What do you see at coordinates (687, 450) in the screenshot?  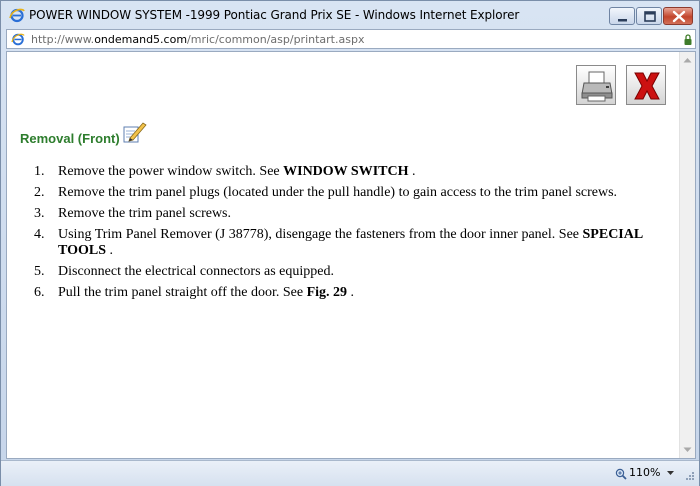 I see `scroll-down-arrow-icon` at bounding box center [687, 450].